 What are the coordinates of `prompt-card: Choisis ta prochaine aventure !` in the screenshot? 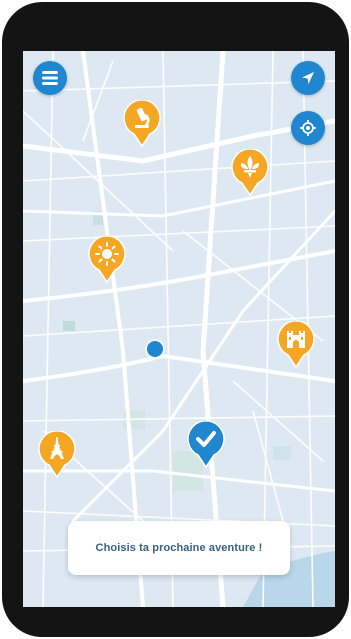 It's located at (179, 548).